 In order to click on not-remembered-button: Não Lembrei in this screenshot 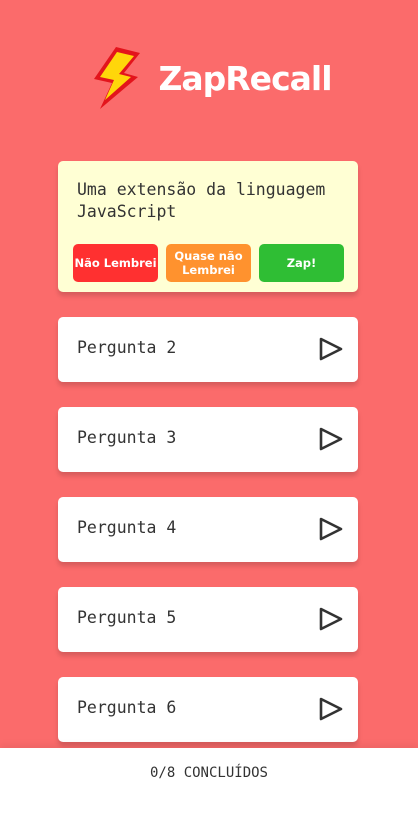, I will do `click(115, 263)`.